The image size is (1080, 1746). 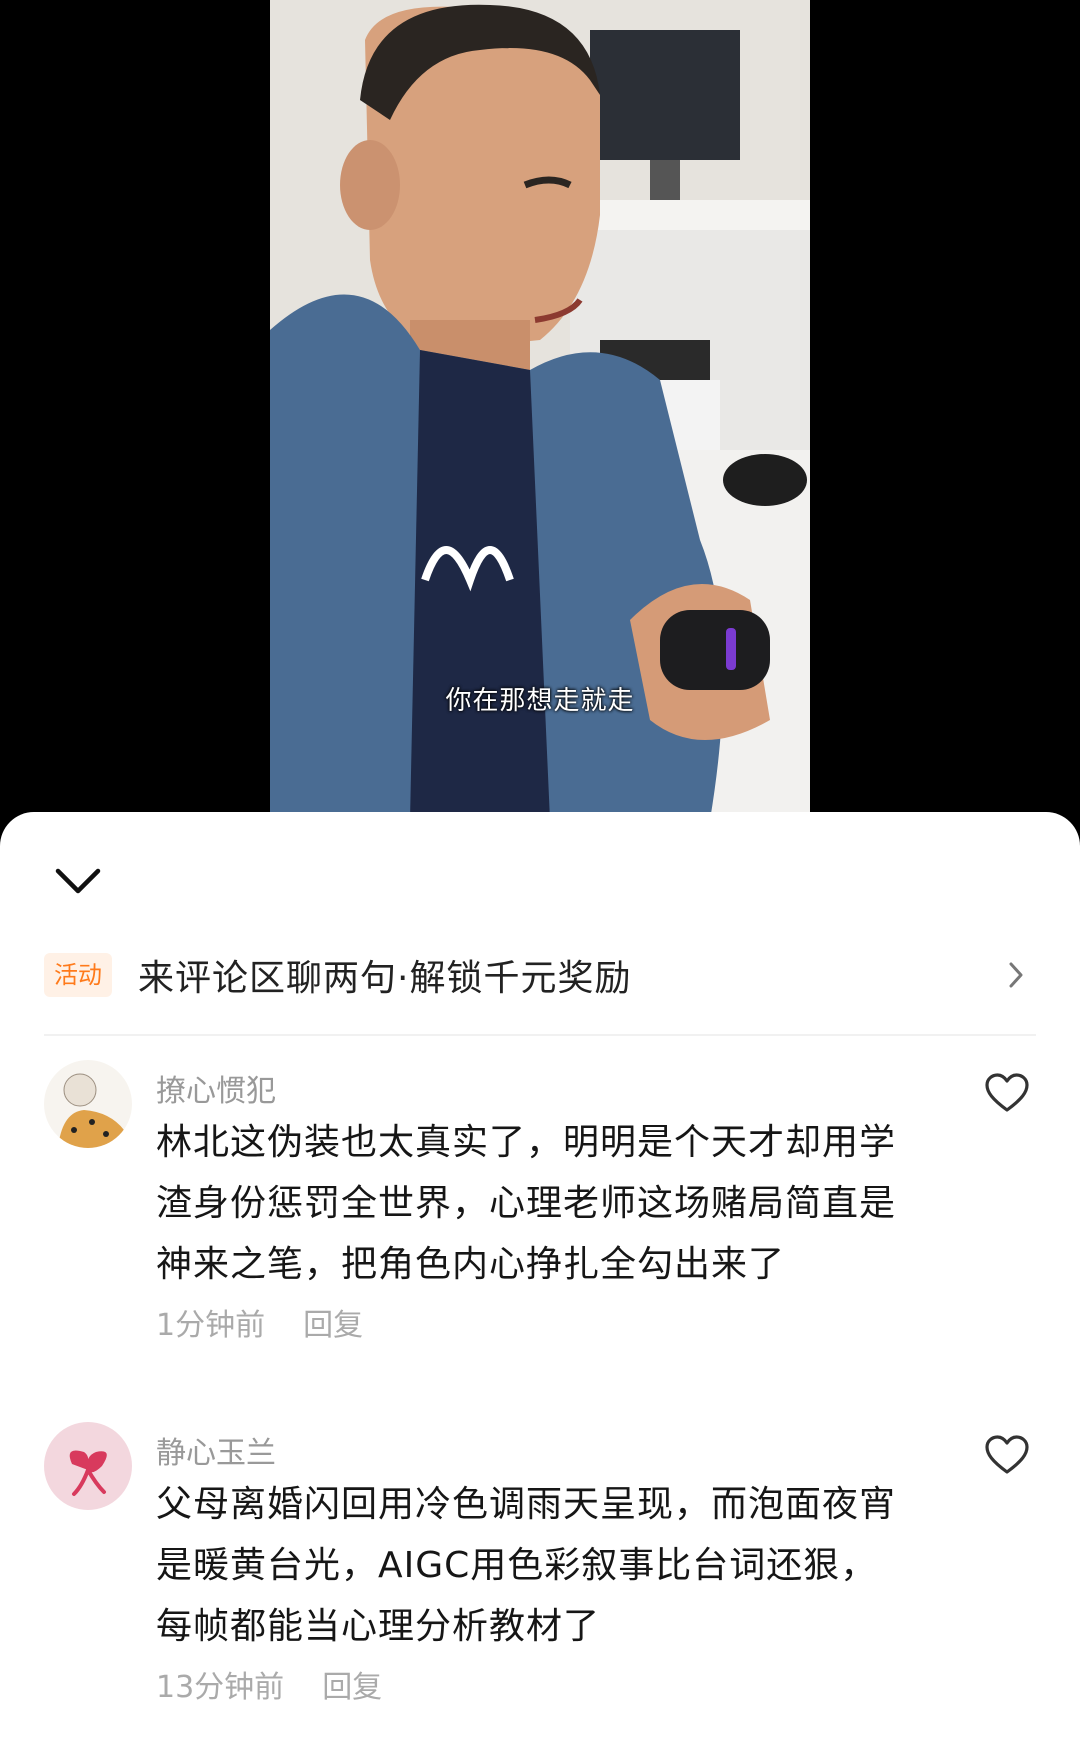 I want to click on comment-meta: 13分钟前 回复, so click(x=269, y=1684).